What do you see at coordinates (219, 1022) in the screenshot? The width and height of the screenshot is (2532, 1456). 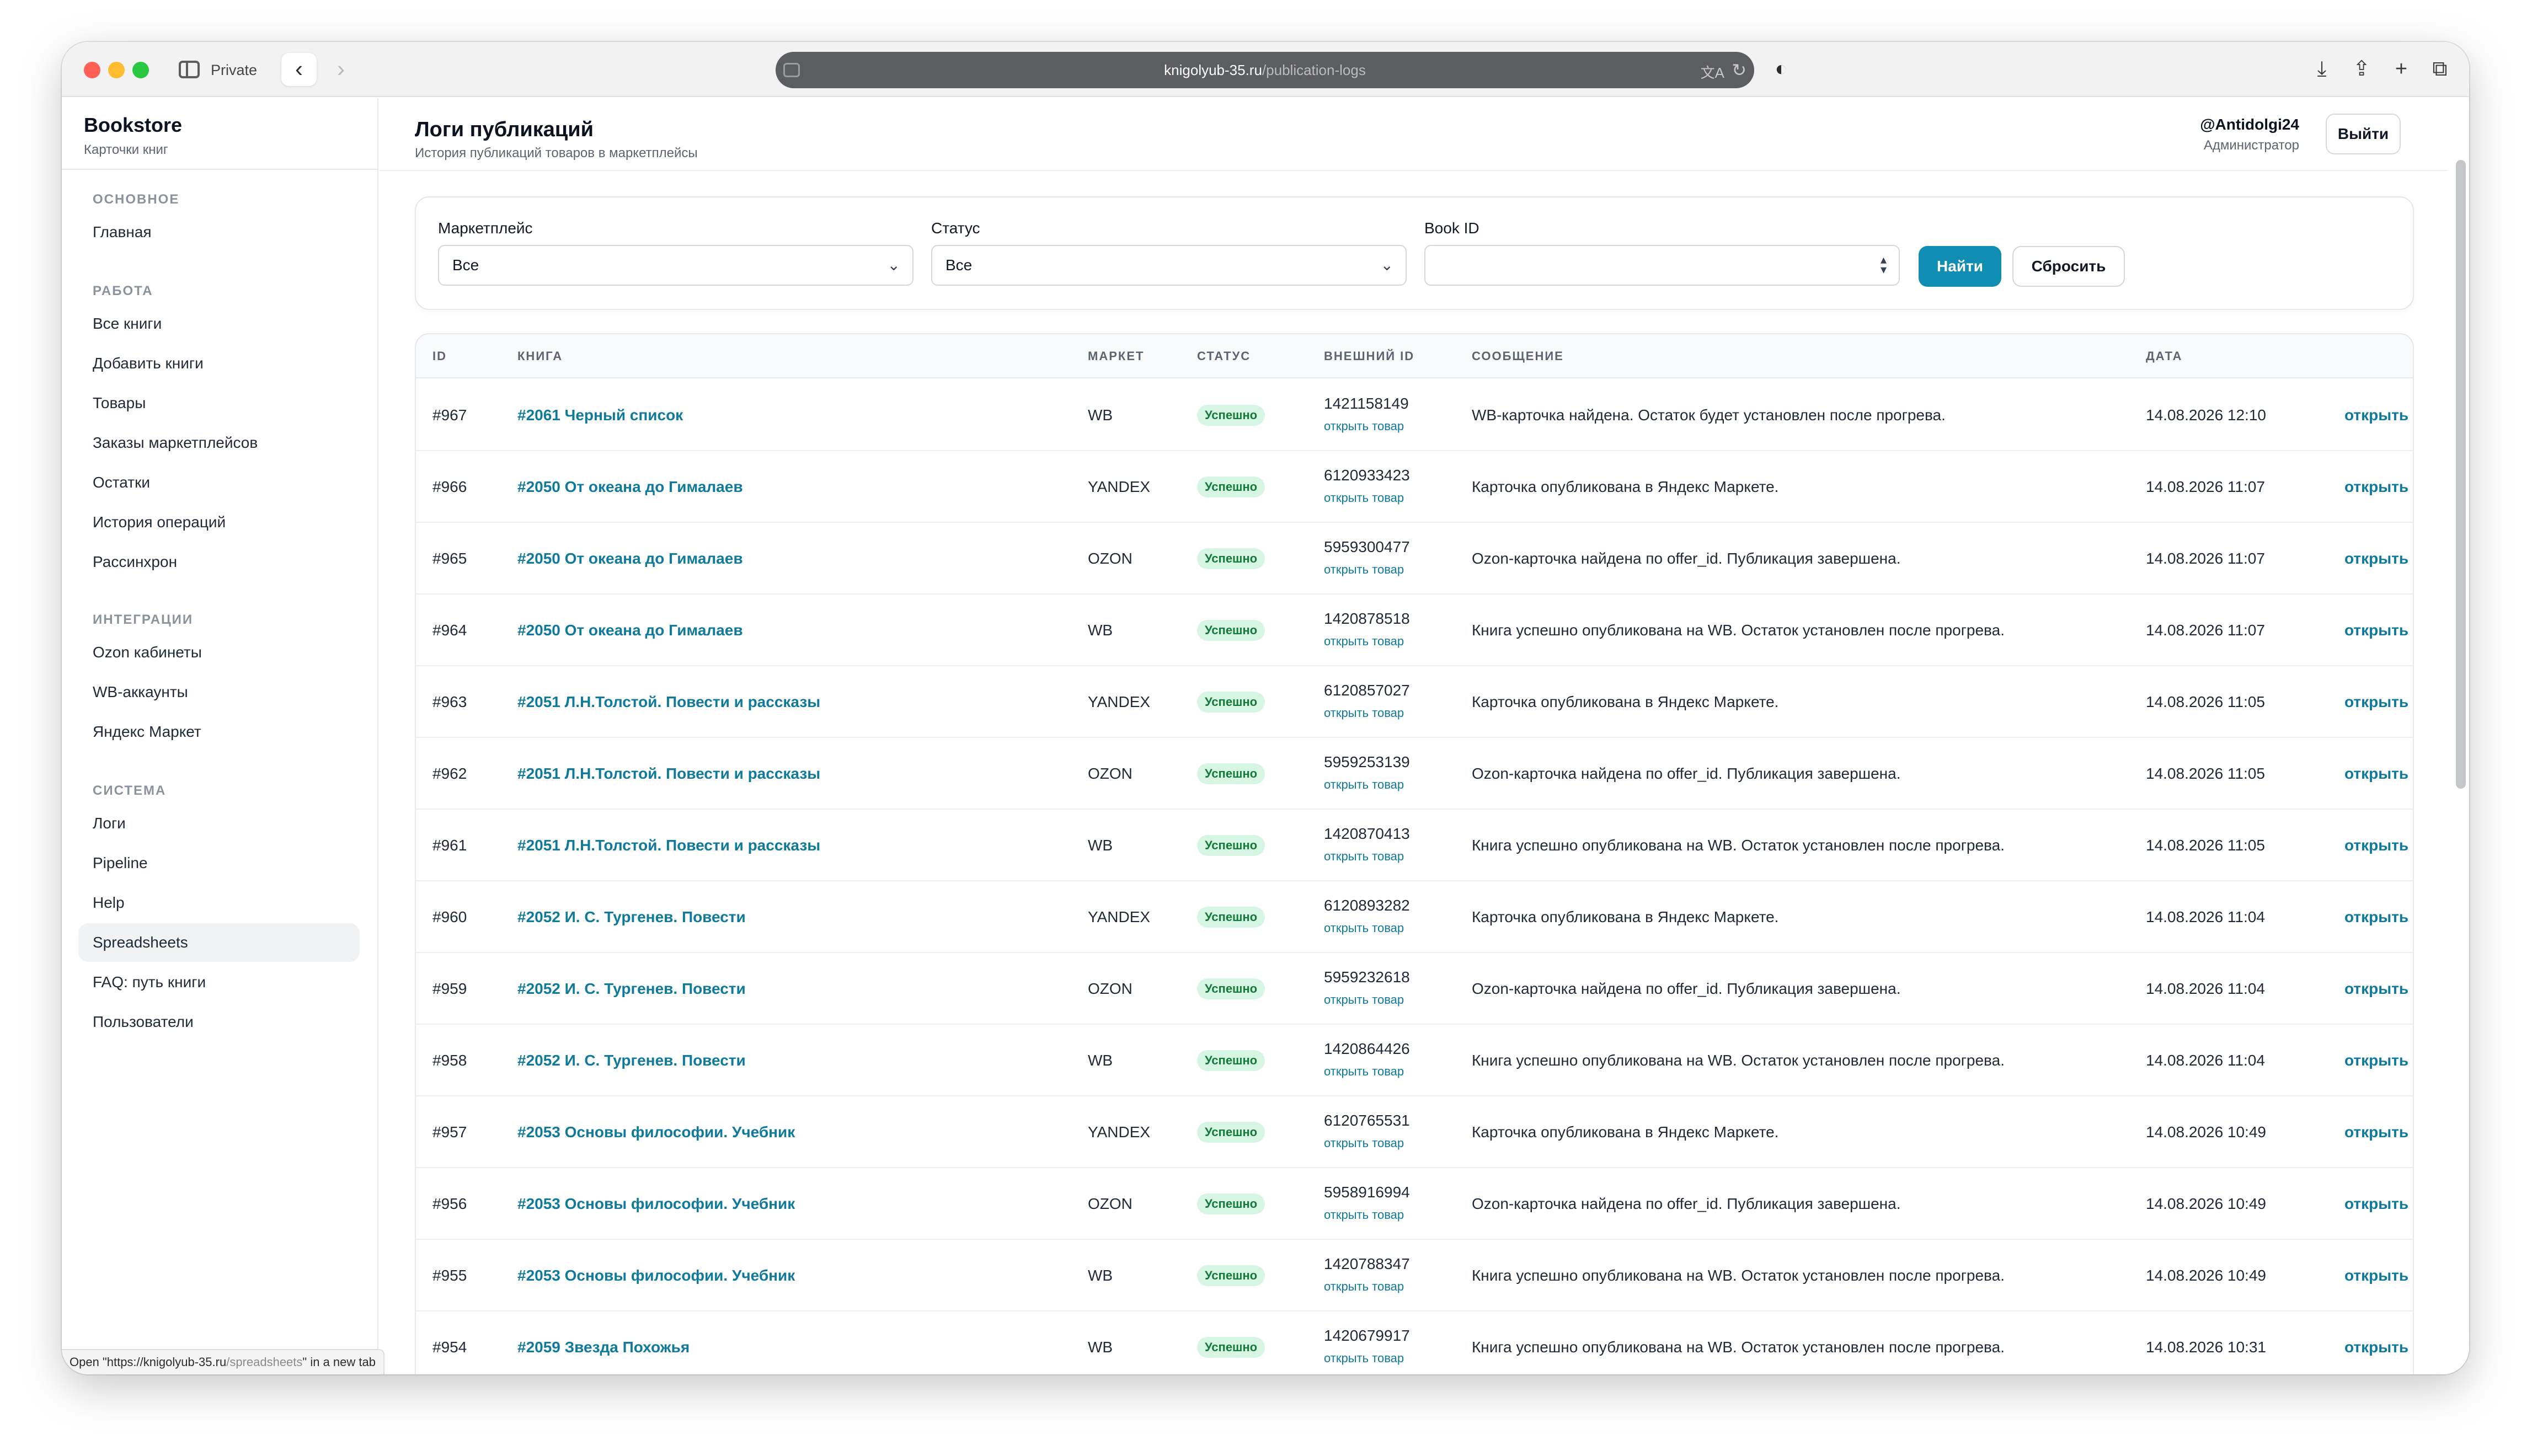 I see `sidebar-item-users: Пользователи` at bounding box center [219, 1022].